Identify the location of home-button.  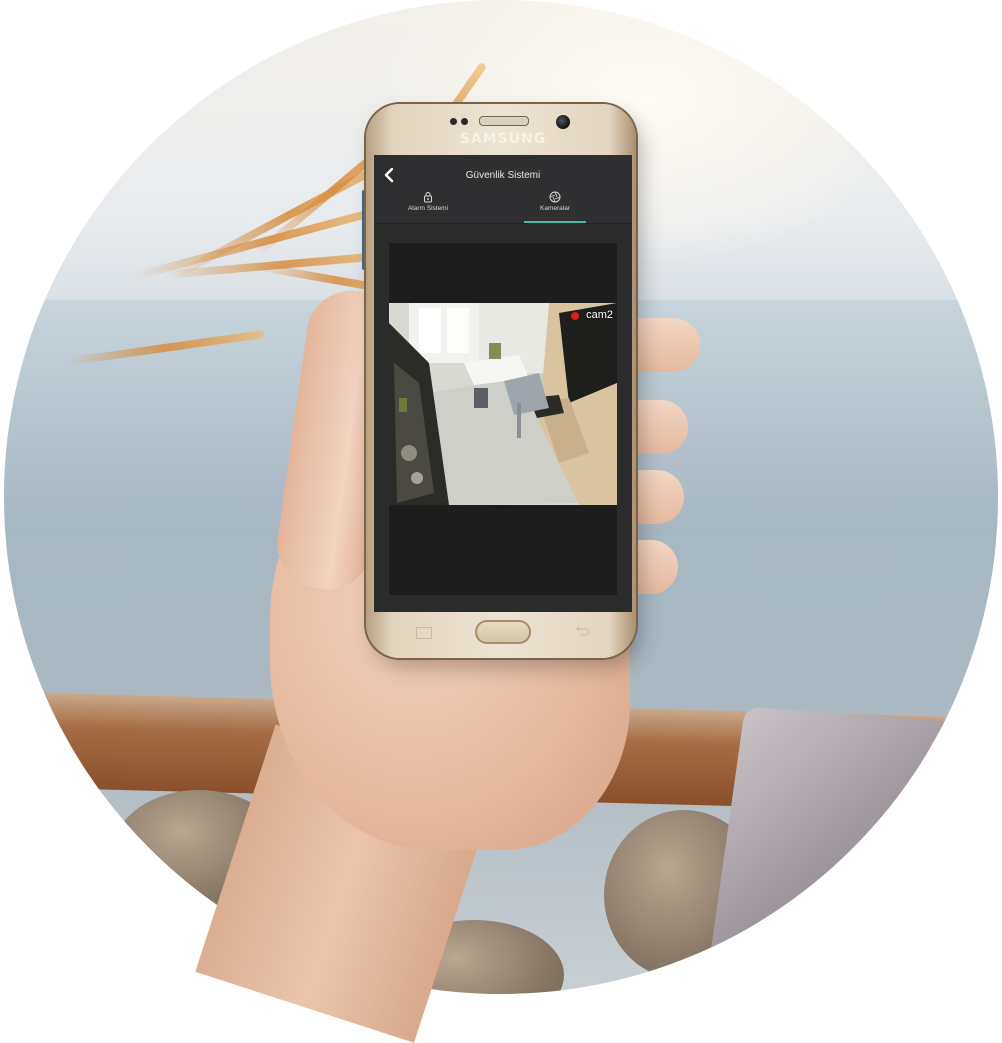
(503, 632).